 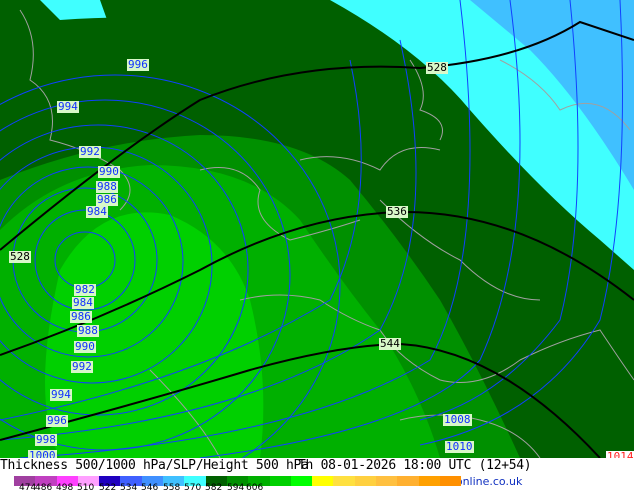 I want to click on colorbar-tick: 582, so click(x=214, y=486).